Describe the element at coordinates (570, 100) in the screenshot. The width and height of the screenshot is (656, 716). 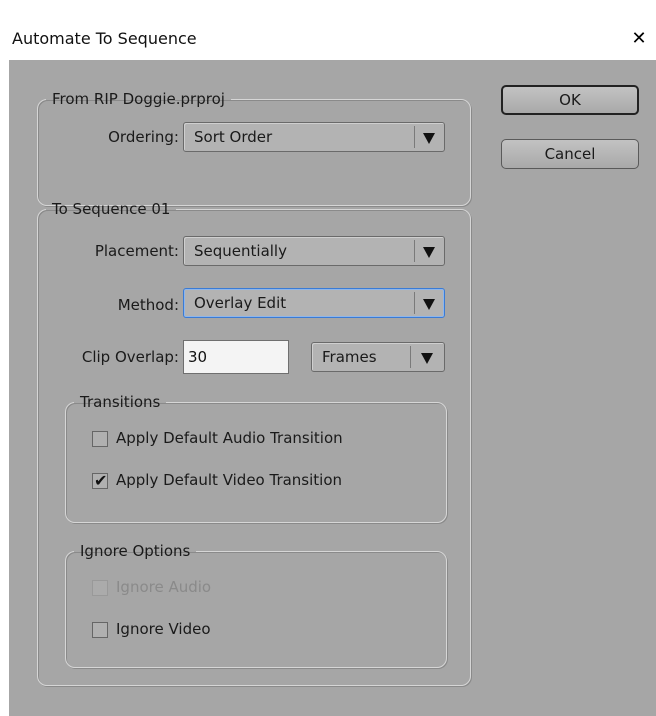
I see `ok-button: OK` at that location.